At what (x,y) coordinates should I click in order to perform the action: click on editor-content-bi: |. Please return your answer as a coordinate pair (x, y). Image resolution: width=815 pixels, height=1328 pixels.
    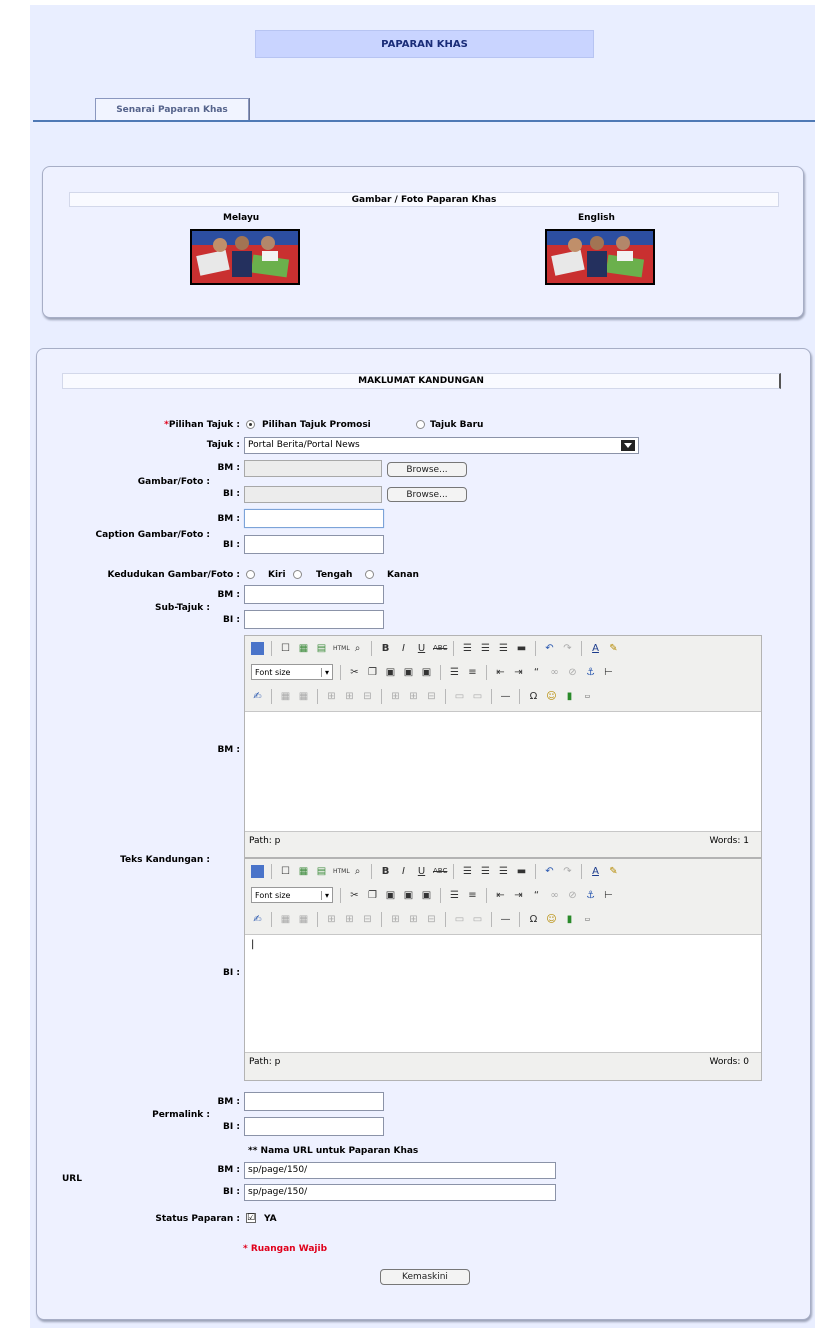
    Looking at the image, I should click on (503, 993).